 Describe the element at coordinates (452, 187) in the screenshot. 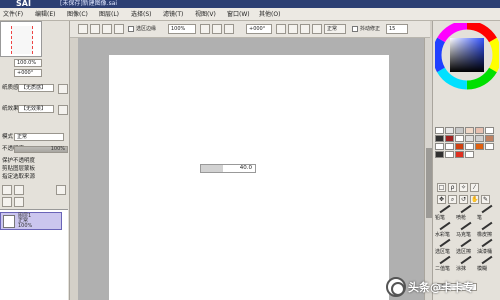

I see `lasso-icon: ρ` at that location.